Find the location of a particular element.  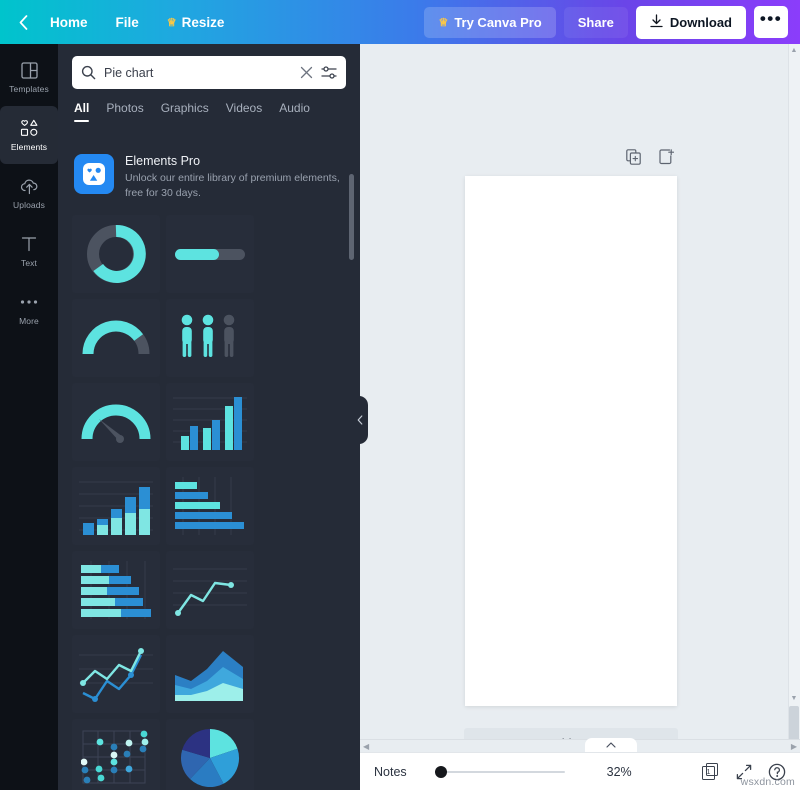

download-button: Download is located at coordinates (690, 22).